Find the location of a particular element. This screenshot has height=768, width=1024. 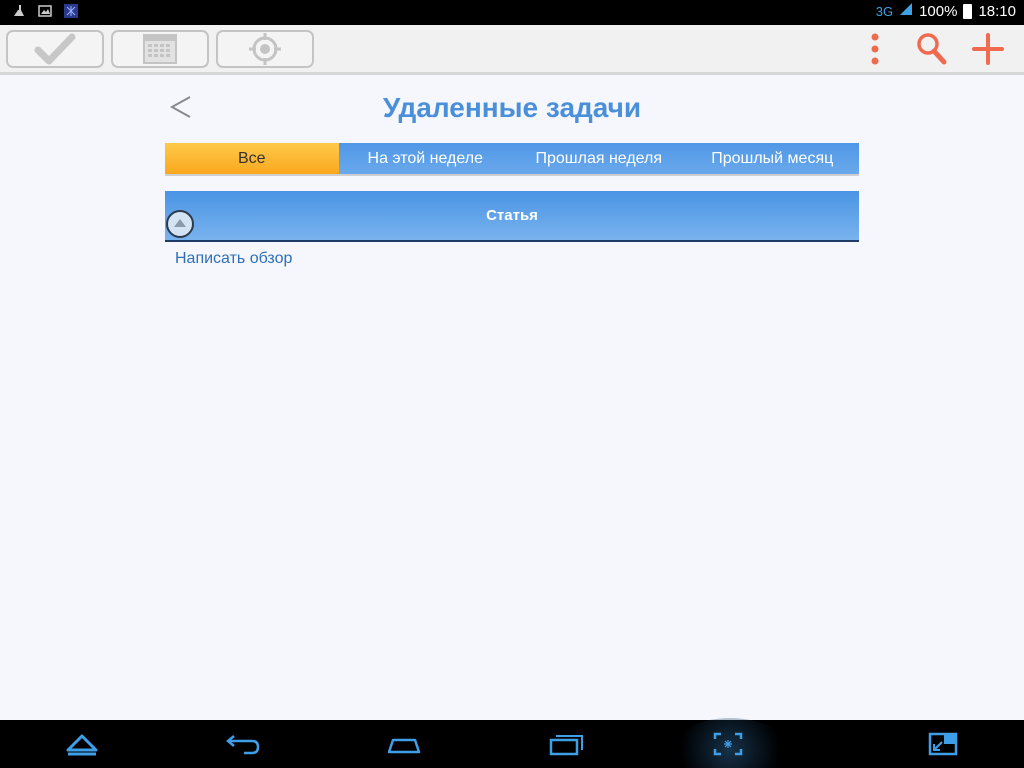

calendar-icon is located at coordinates (160, 49).